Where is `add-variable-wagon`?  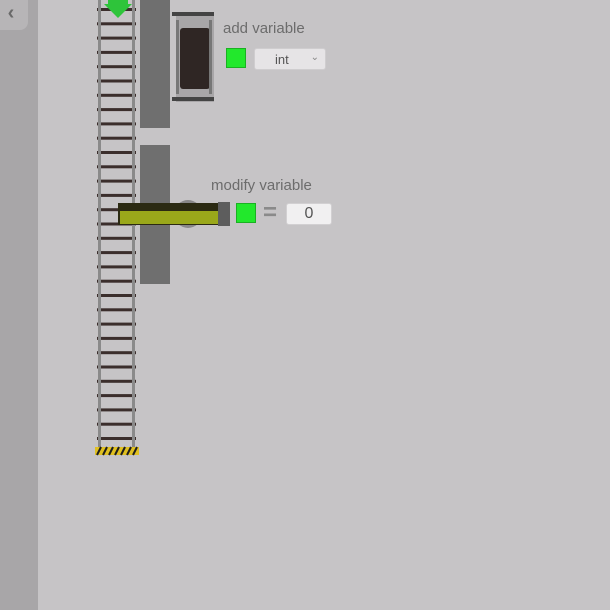
add-variable-wagon is located at coordinates (193, 57).